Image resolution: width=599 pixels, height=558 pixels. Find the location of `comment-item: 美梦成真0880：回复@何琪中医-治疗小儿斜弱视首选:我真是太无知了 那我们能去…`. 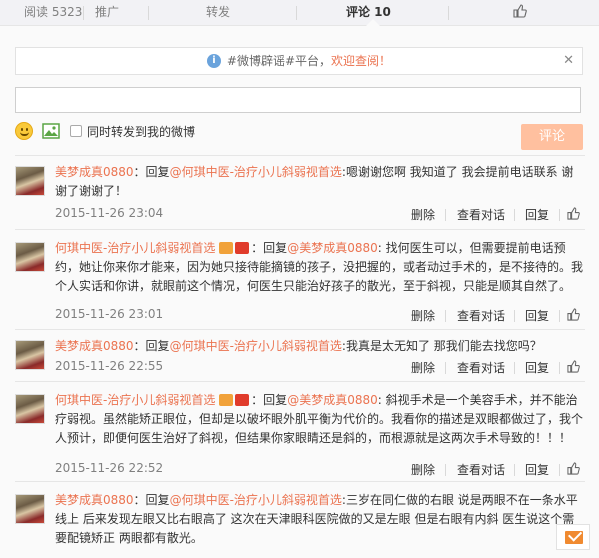

comment-item: 美梦成真0880：回复@何琪中医-治疗小儿斜弱视首选:我真是太无知了 那我们能去… is located at coordinates (300, 355).